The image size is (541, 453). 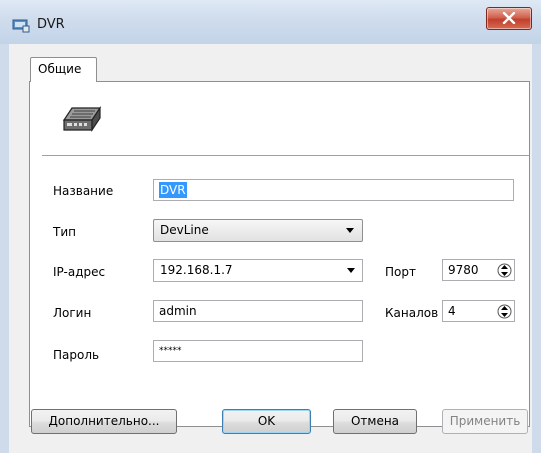 What do you see at coordinates (64, 232) in the screenshot?
I see `type-label: Тип` at bounding box center [64, 232].